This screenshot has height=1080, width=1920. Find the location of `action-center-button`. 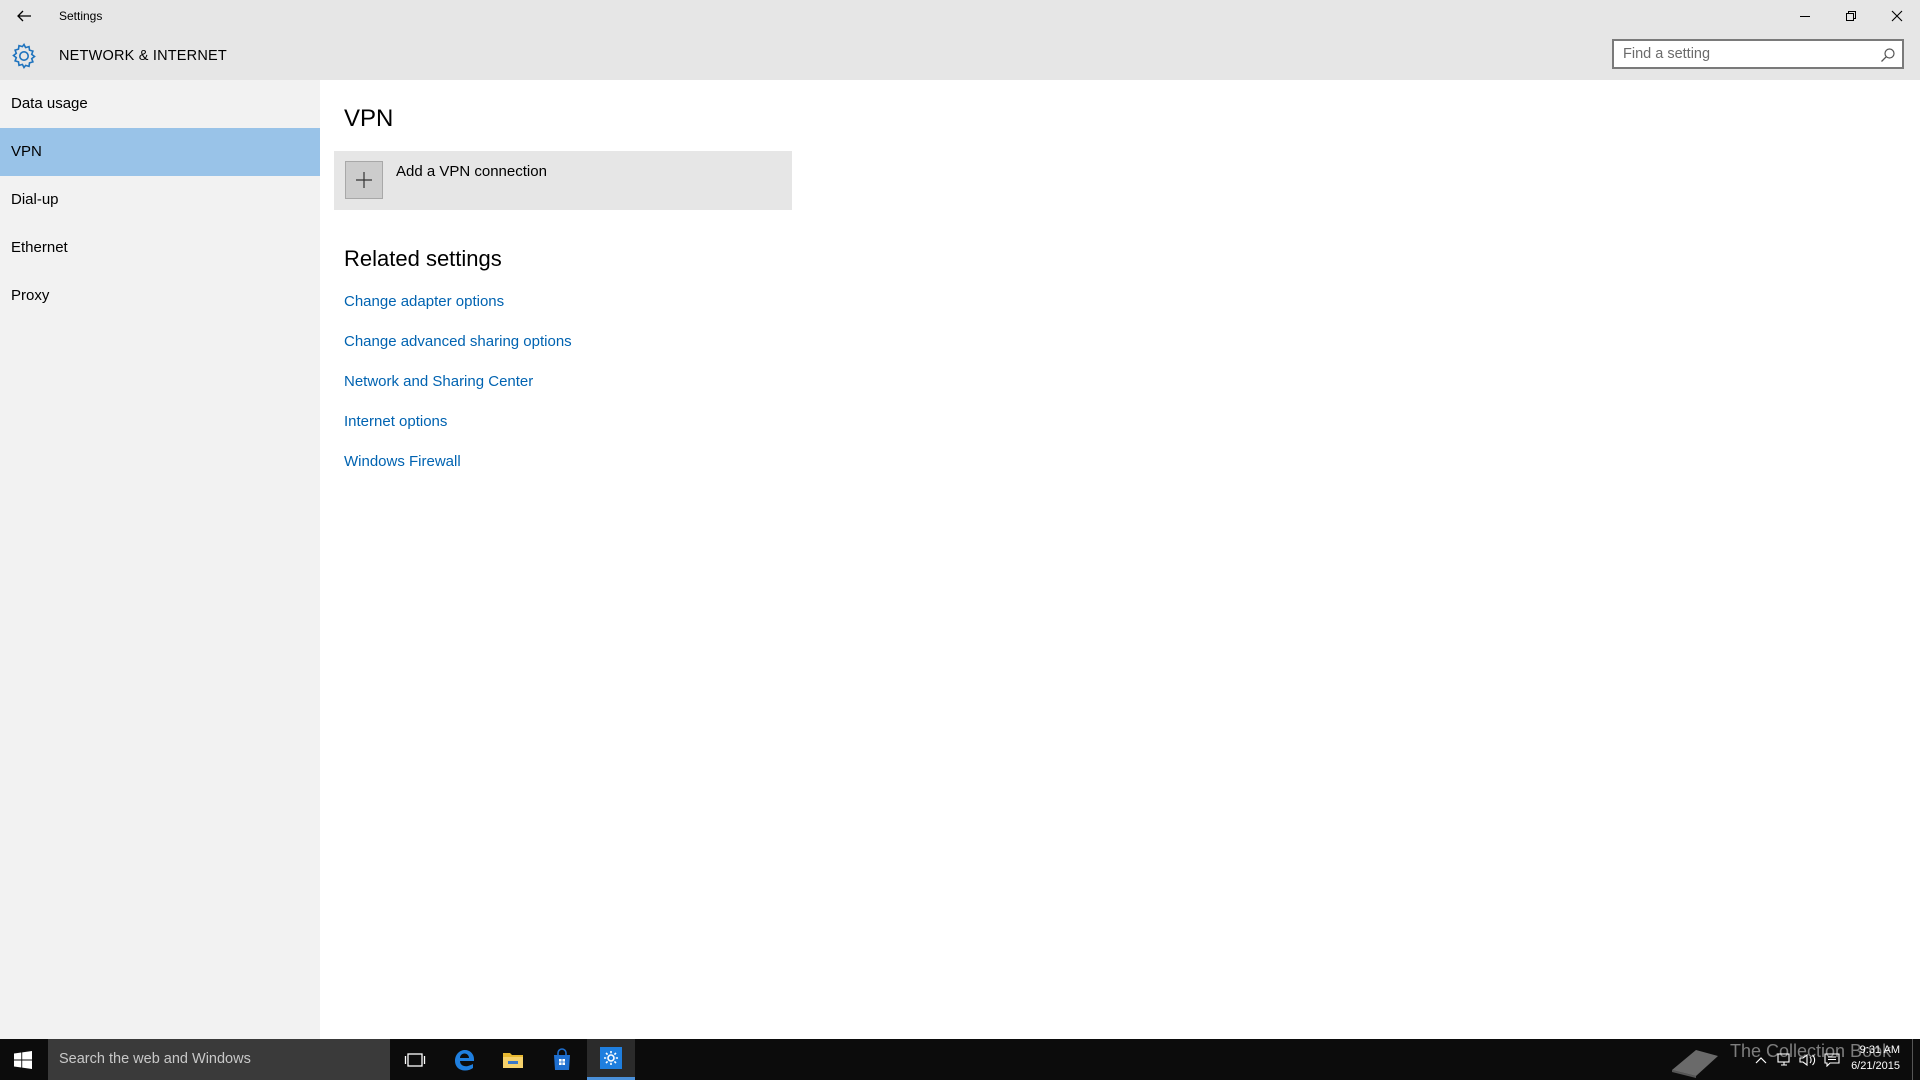

action-center-button is located at coordinates (1832, 1060).